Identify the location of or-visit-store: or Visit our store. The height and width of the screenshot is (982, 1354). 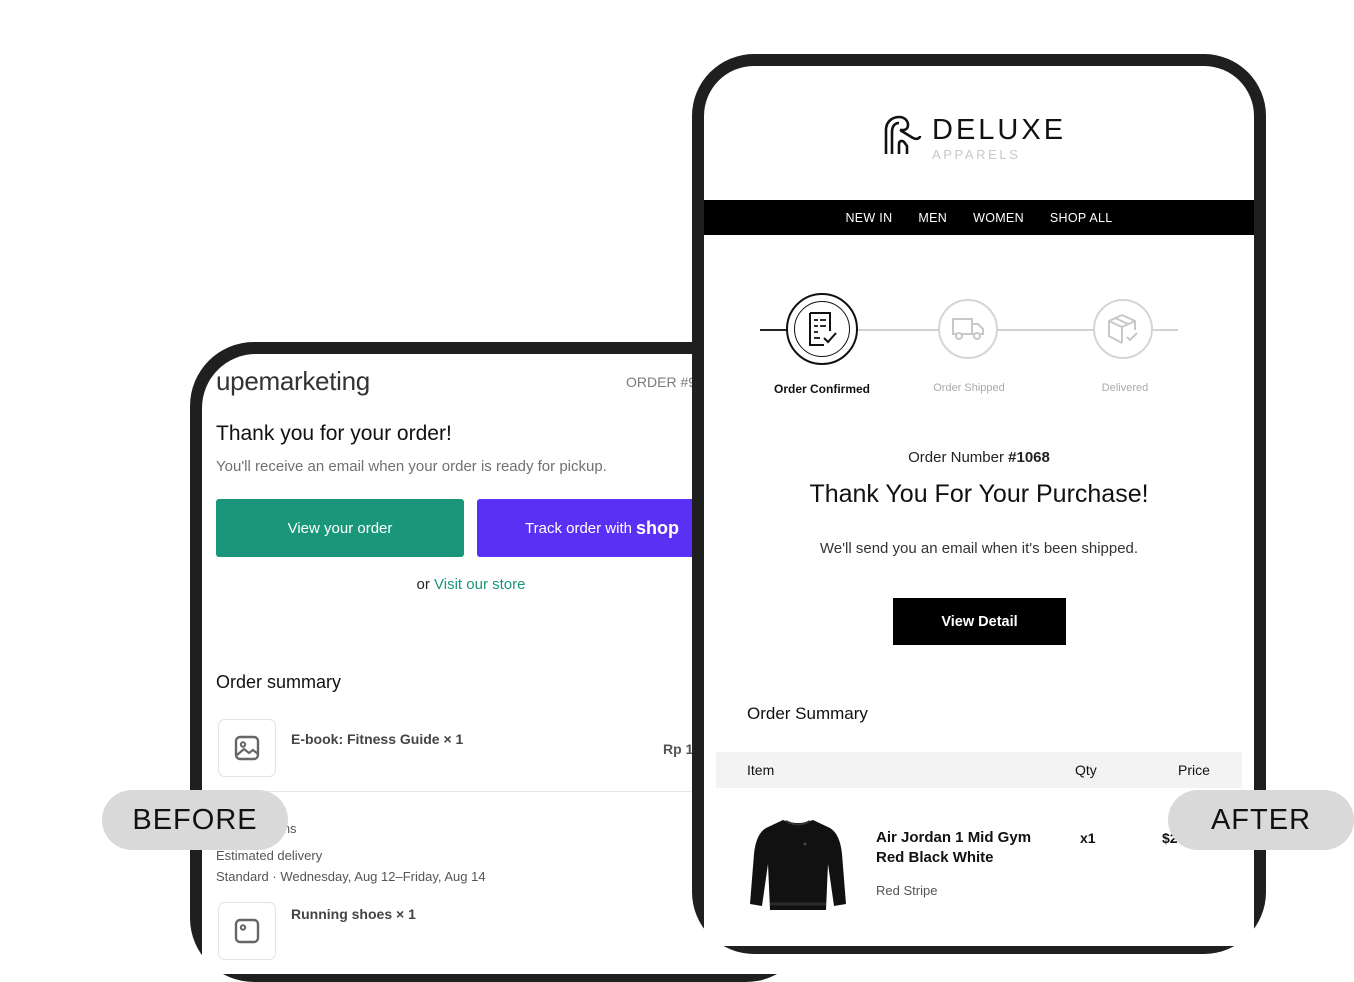
(471, 584).